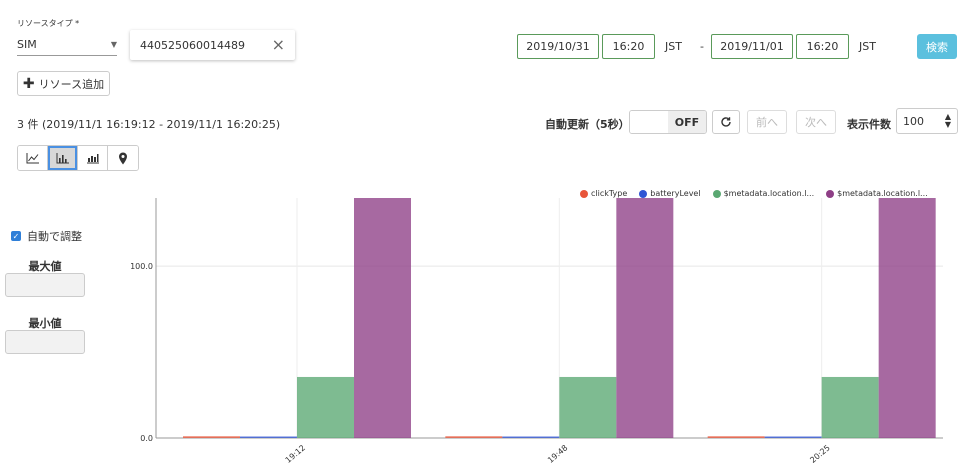  I want to click on x-tick-label: 19:12, so click(295, 453).